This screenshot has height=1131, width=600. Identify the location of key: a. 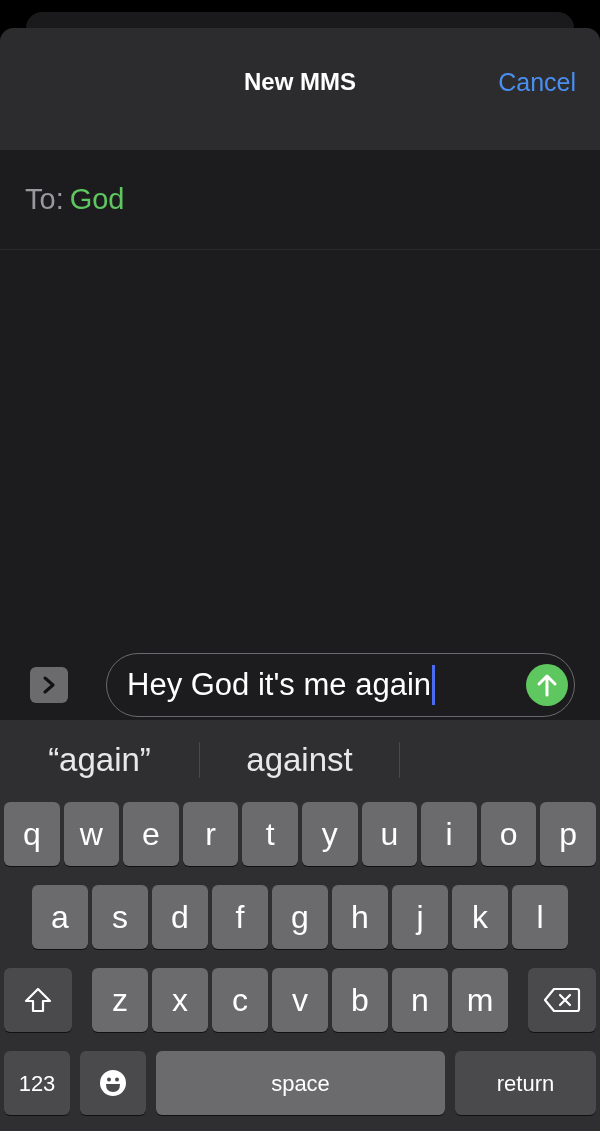
(60, 917).